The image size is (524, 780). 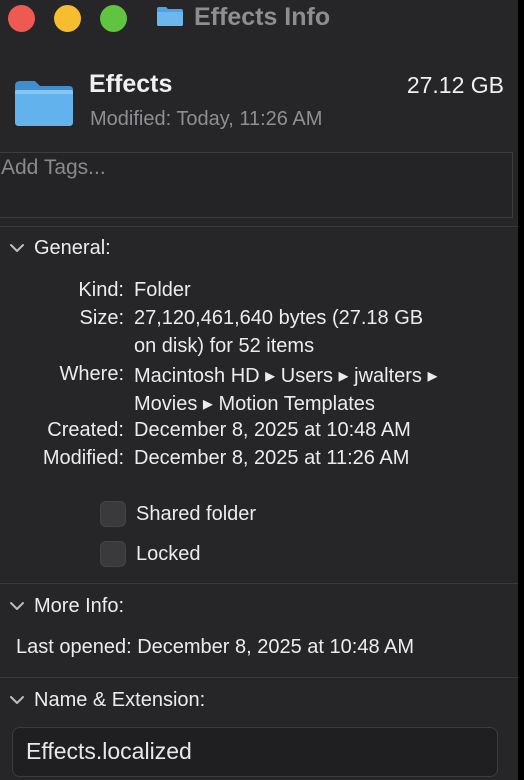 I want to click on name-extension-input, so click(x=251, y=751).